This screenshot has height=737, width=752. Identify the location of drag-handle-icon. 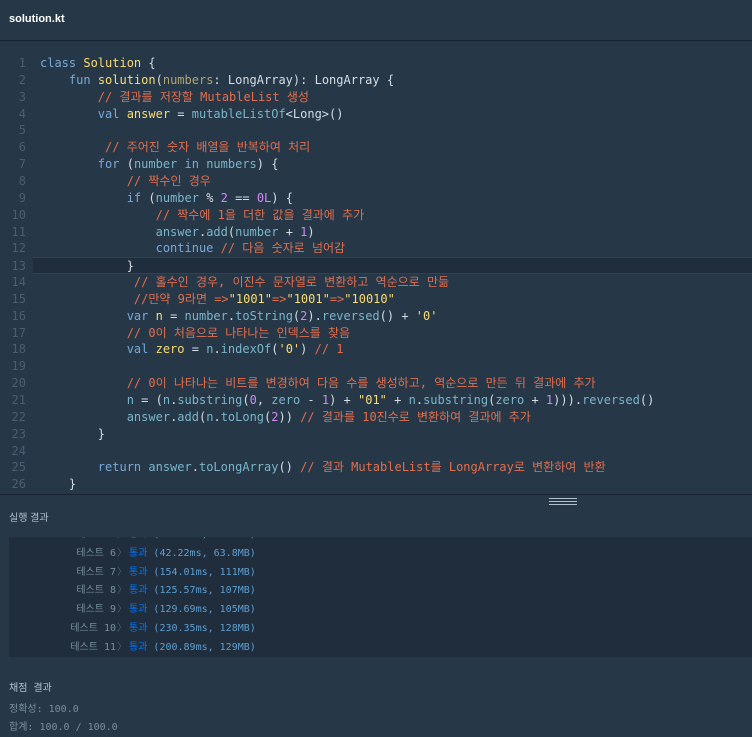
(563, 503).